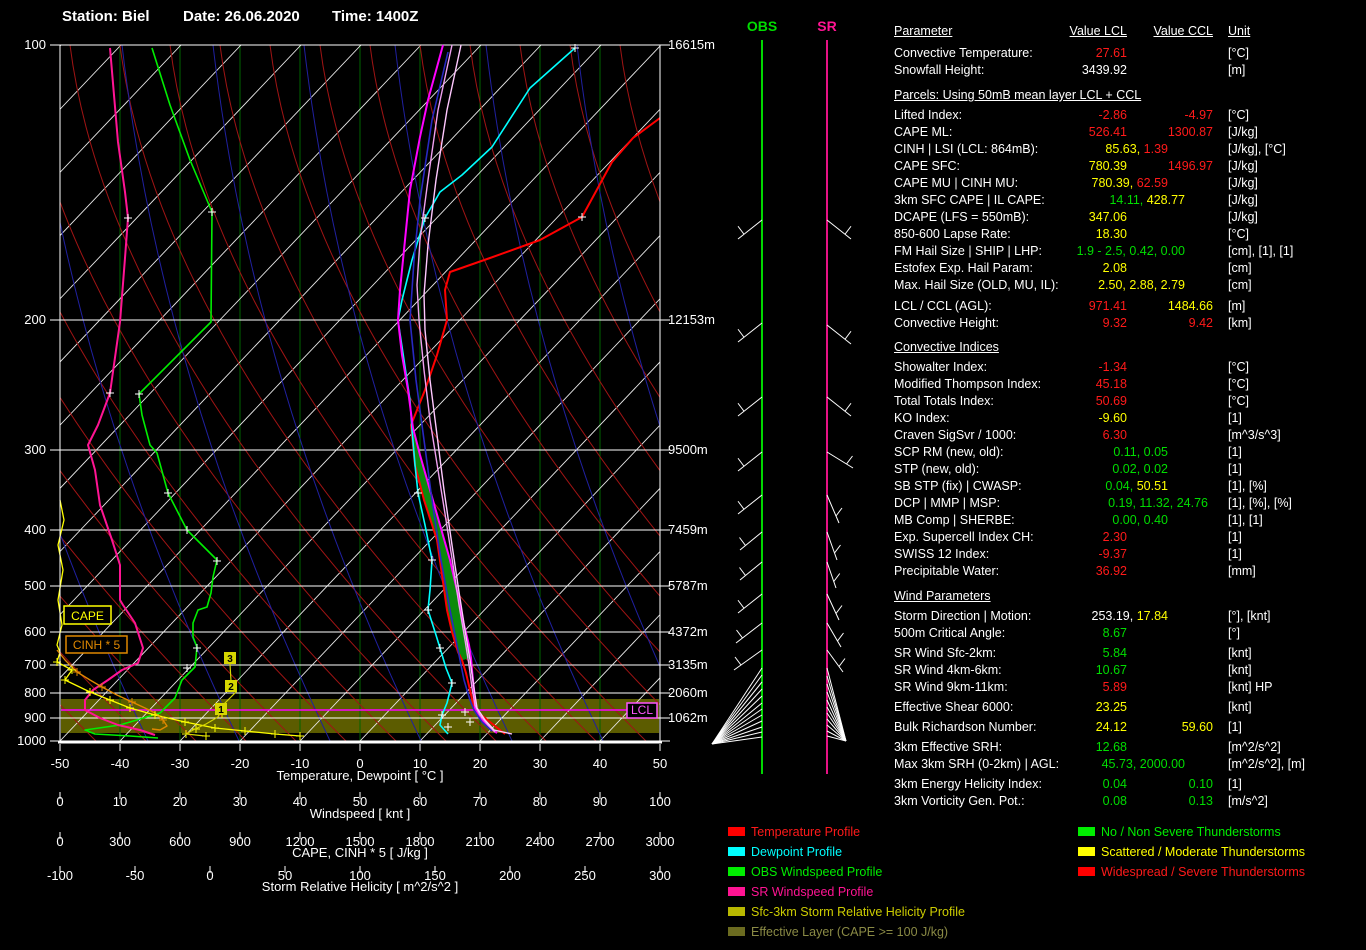  I want to click on param-label: Bulk Richardson Number:, so click(965, 727).